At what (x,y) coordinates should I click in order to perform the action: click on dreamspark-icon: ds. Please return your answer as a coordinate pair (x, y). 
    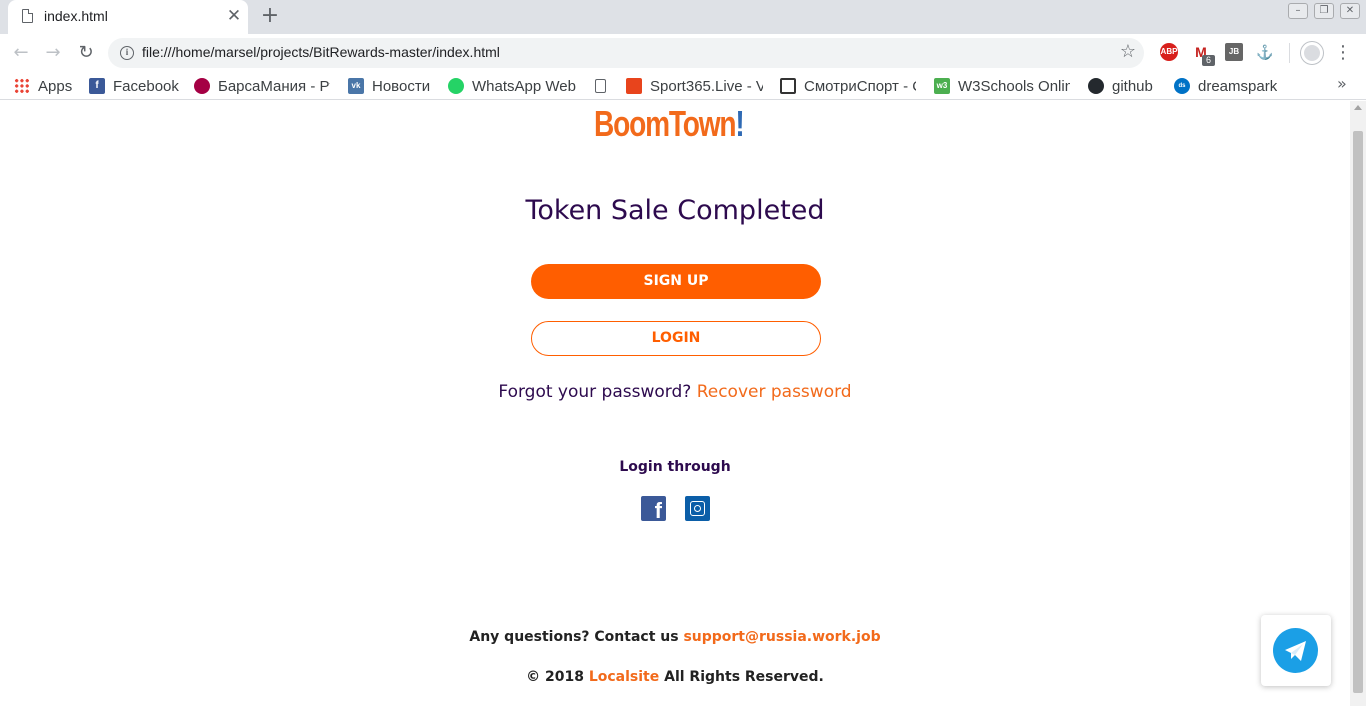
    Looking at the image, I should click on (1182, 86).